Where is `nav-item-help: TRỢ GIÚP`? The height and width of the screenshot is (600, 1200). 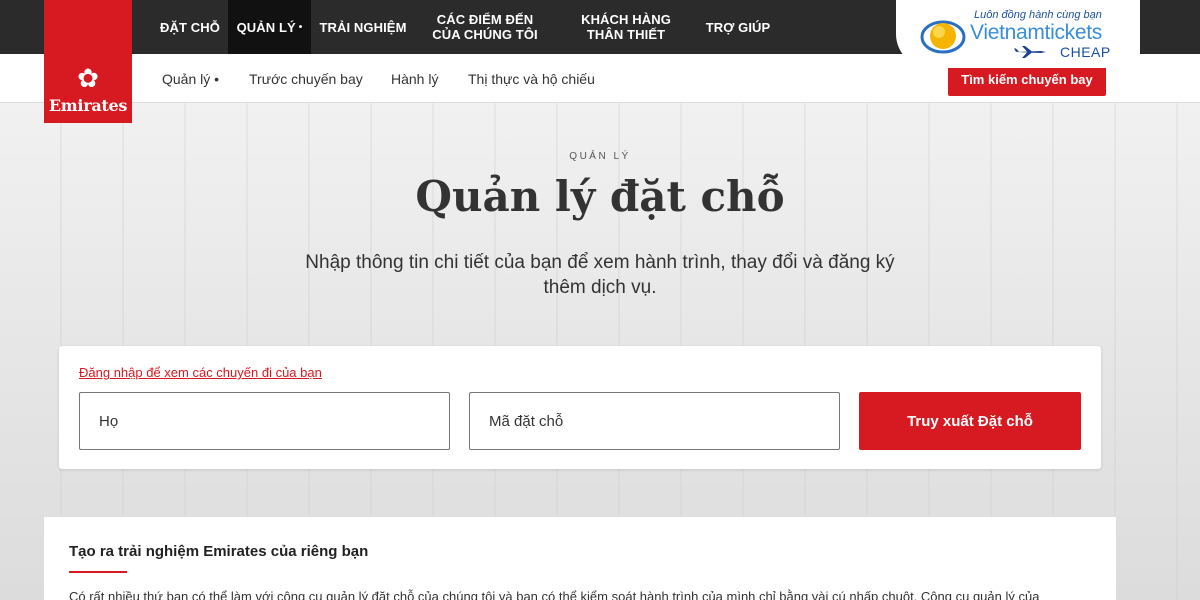 nav-item-help: TRỢ GIÚP is located at coordinates (738, 27).